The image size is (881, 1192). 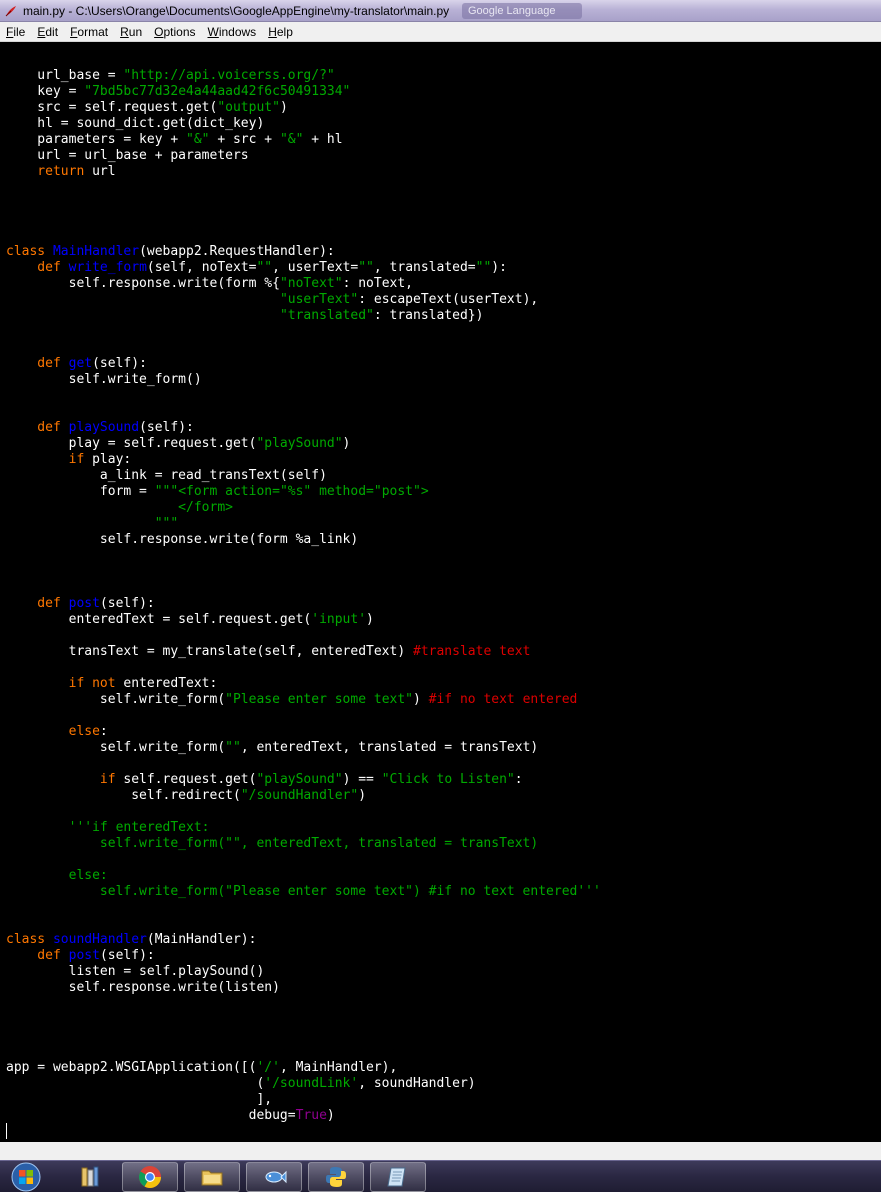 I want to click on code-line: listen = self.playSound(), so click(x=303, y=972).